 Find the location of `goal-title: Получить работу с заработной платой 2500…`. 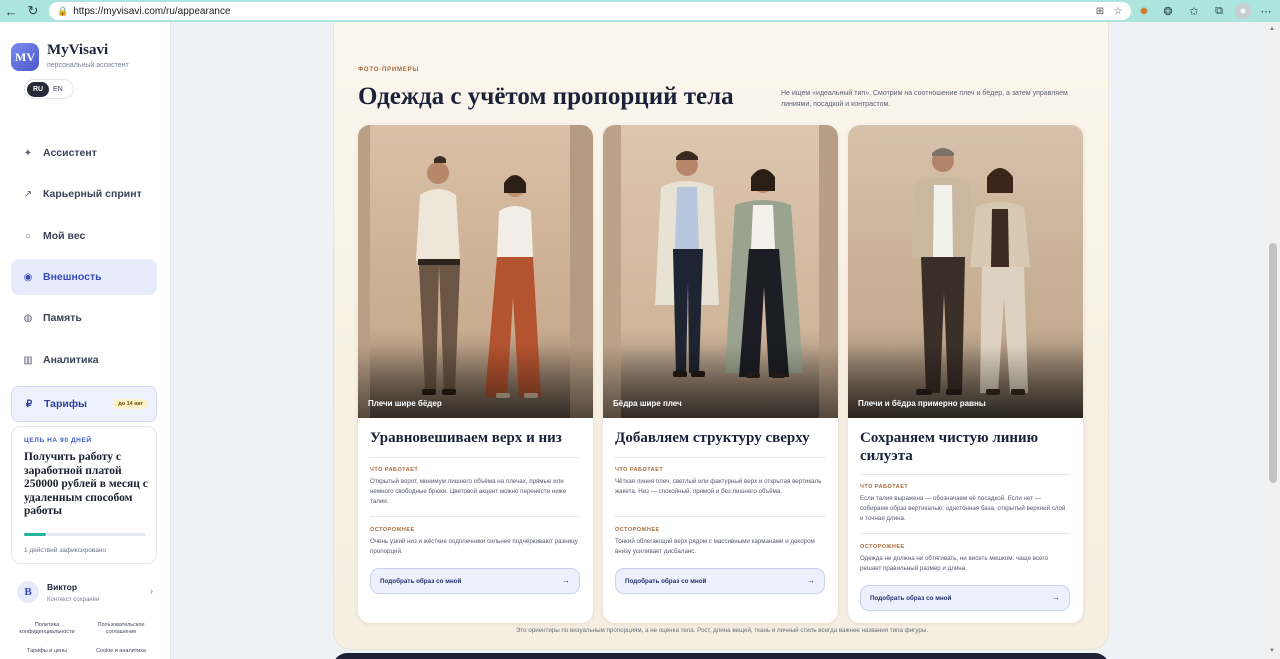

goal-title: Получить работу с заработной платой 2500… is located at coordinates (86, 484).